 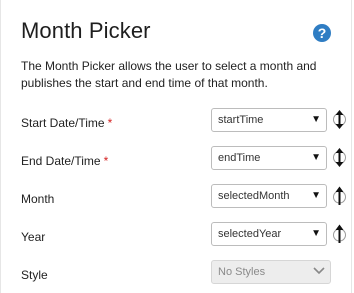 What do you see at coordinates (186, 199) in the screenshot?
I see `field-row-month: Month selectedMonth ▼` at bounding box center [186, 199].